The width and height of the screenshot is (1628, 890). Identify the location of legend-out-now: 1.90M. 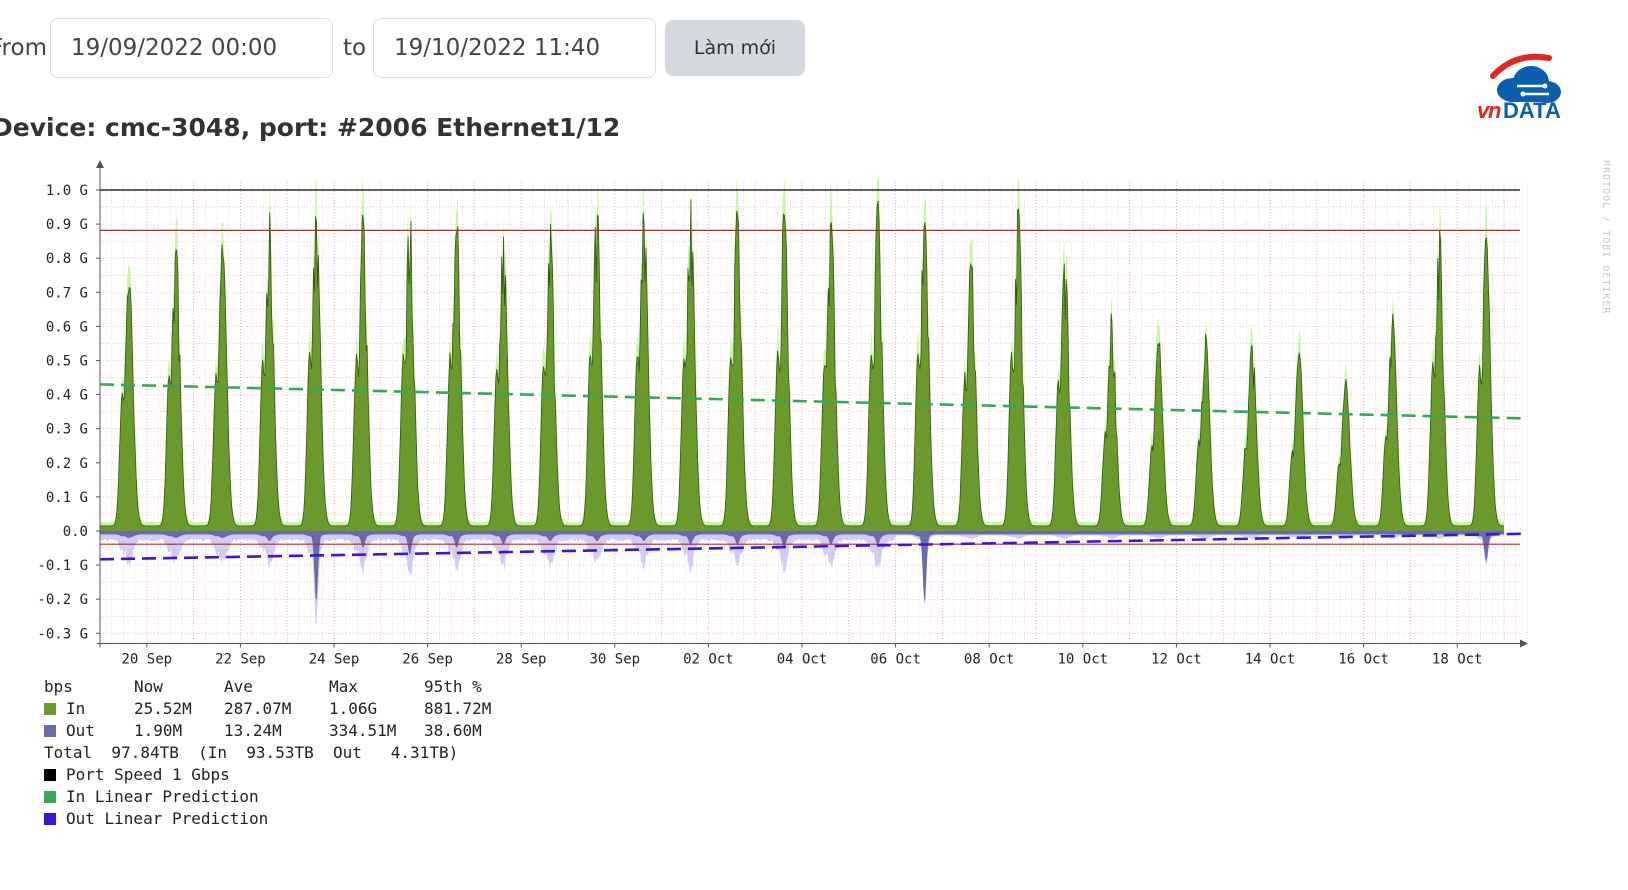
(158, 730).